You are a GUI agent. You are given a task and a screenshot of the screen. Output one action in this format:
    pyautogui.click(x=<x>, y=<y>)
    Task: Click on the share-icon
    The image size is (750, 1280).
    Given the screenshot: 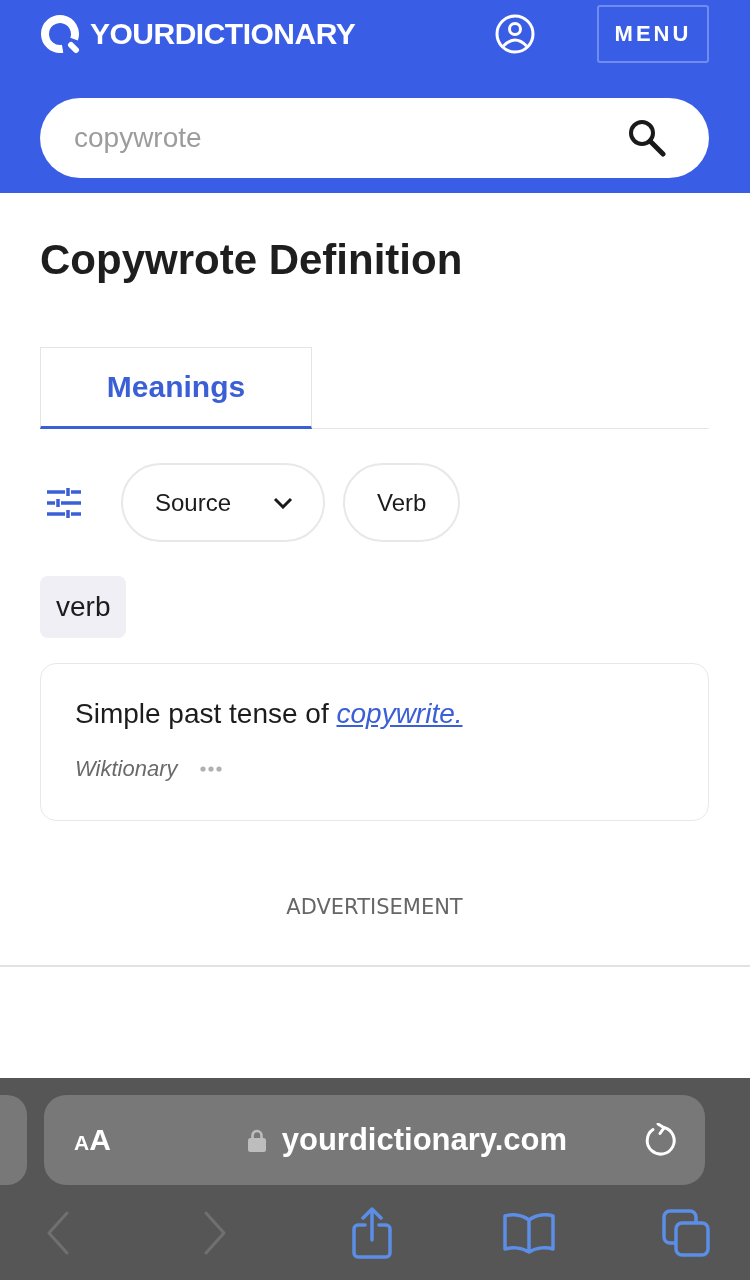 What is the action you would take?
    pyautogui.click(x=372, y=1232)
    